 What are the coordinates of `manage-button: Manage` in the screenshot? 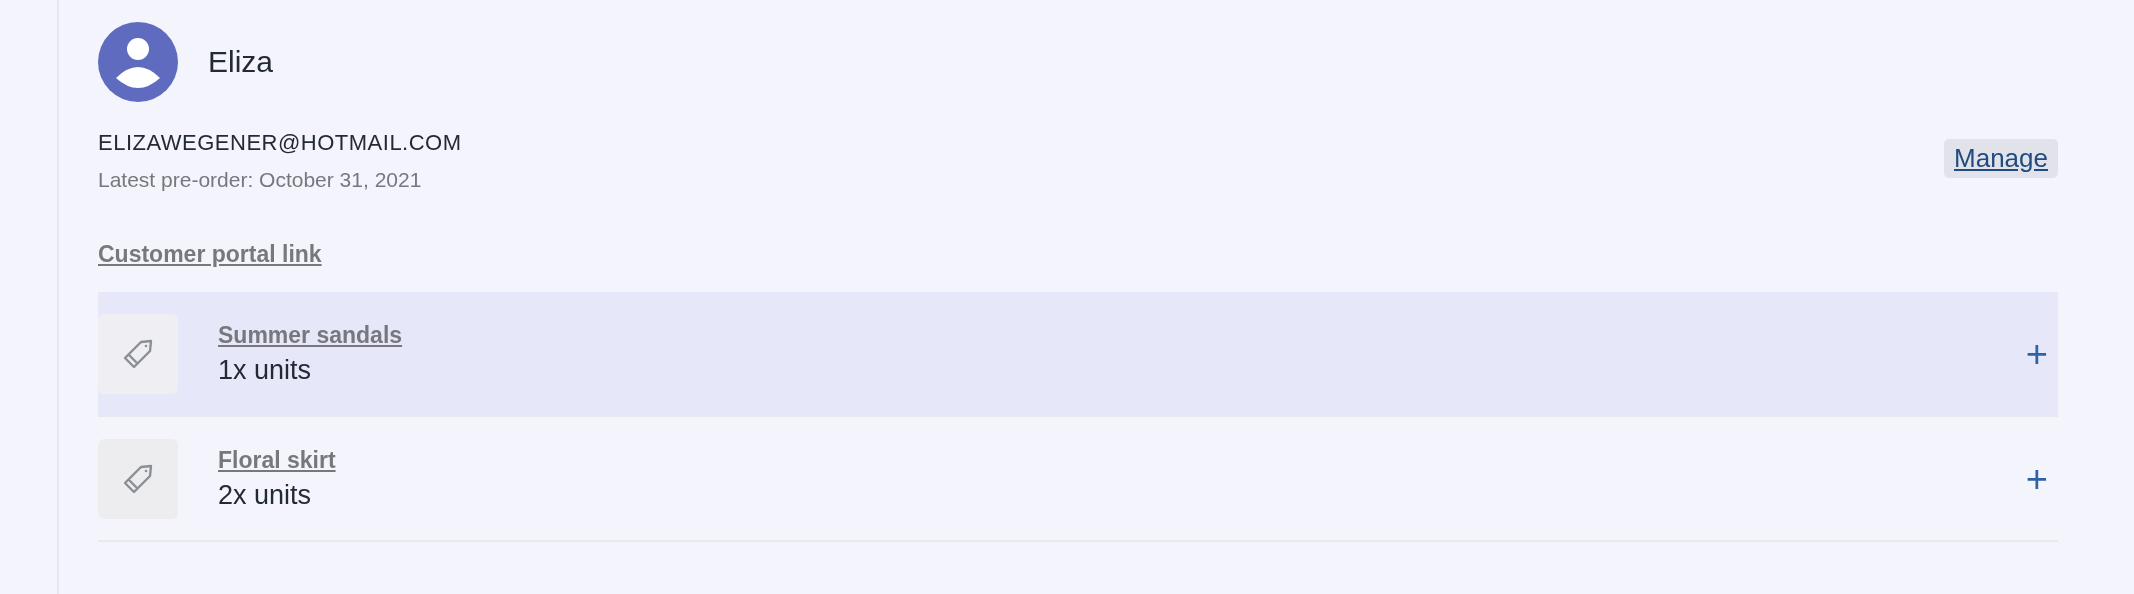 It's located at (2001, 158).